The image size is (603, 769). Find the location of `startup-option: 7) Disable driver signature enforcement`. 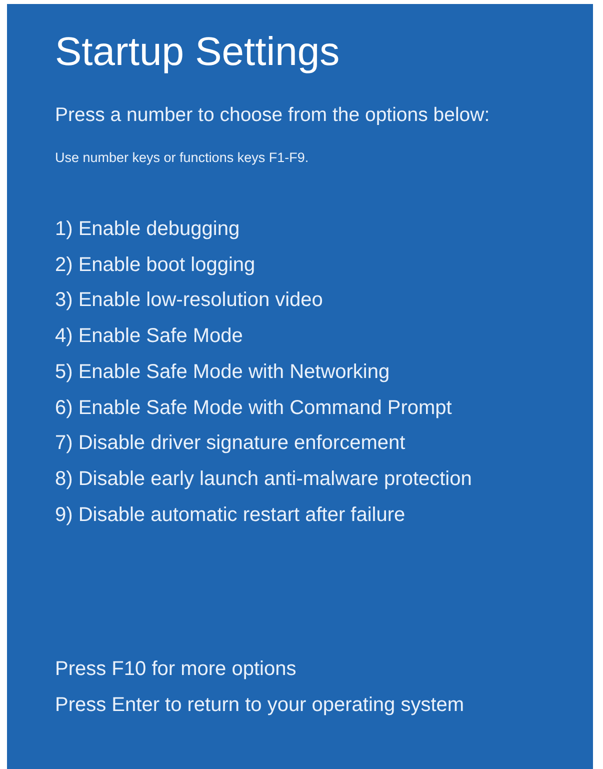

startup-option: 7) Disable driver signature enforcement is located at coordinates (263, 444).